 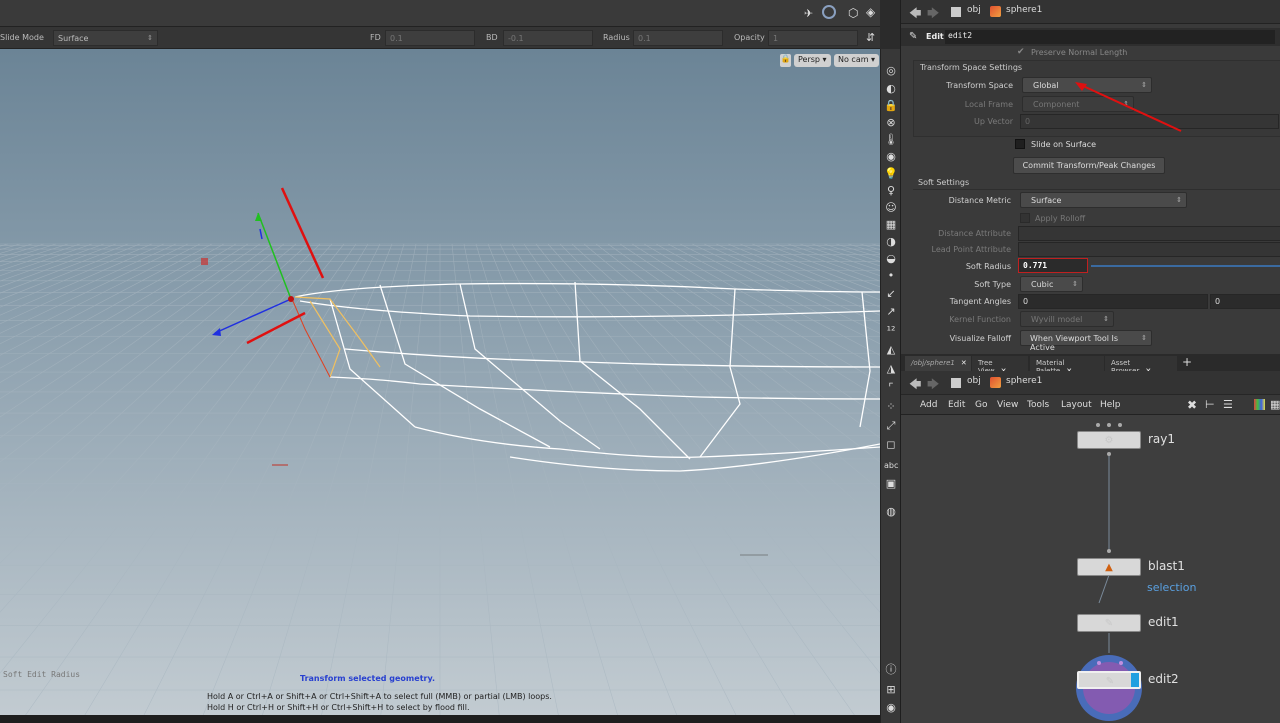 I want to click on menu-add: Add, so click(x=928, y=405).